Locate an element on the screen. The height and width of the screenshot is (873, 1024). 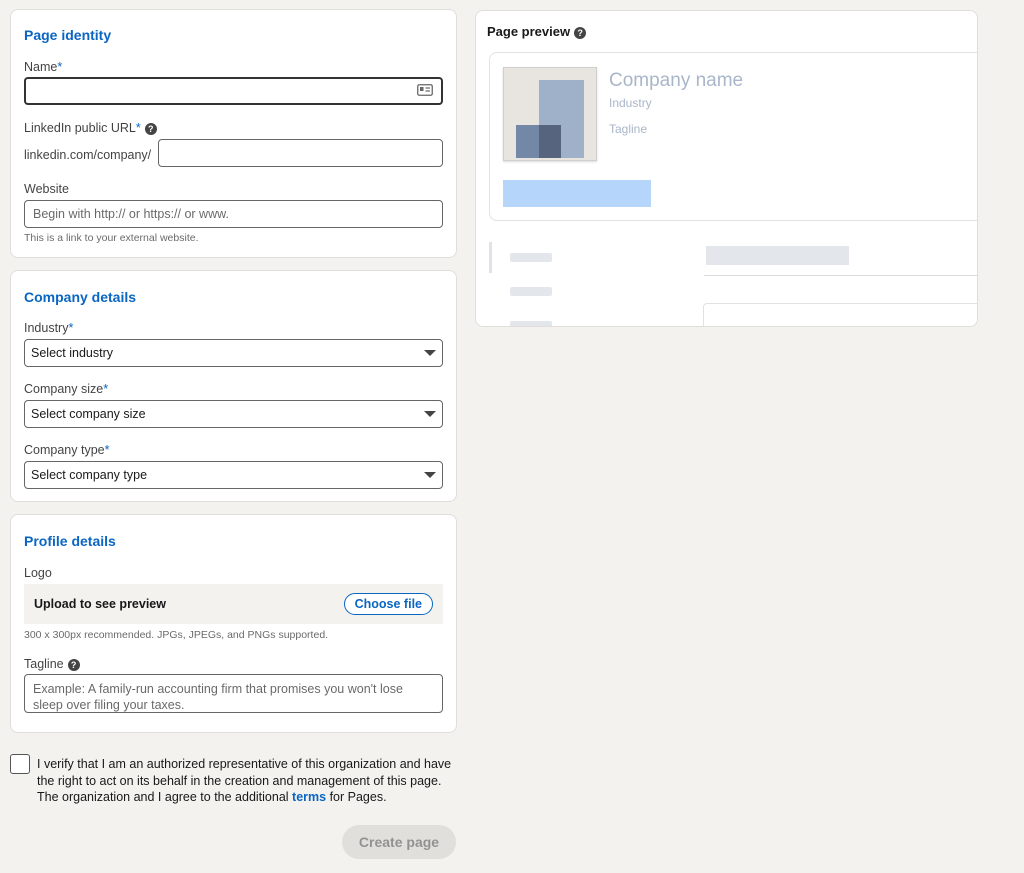
industry-select-value: Select industry is located at coordinates (72, 353).